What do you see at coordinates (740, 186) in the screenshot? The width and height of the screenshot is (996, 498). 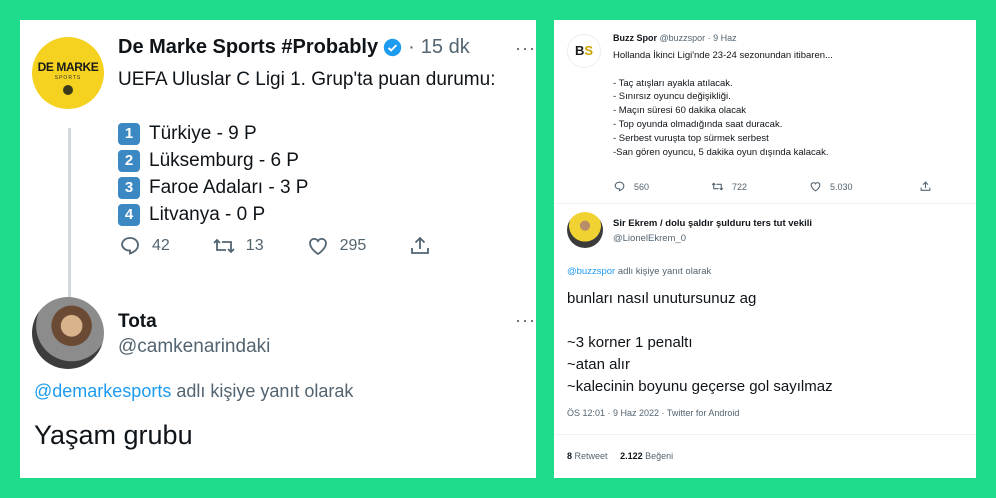 I see `retweet-count: 722` at bounding box center [740, 186].